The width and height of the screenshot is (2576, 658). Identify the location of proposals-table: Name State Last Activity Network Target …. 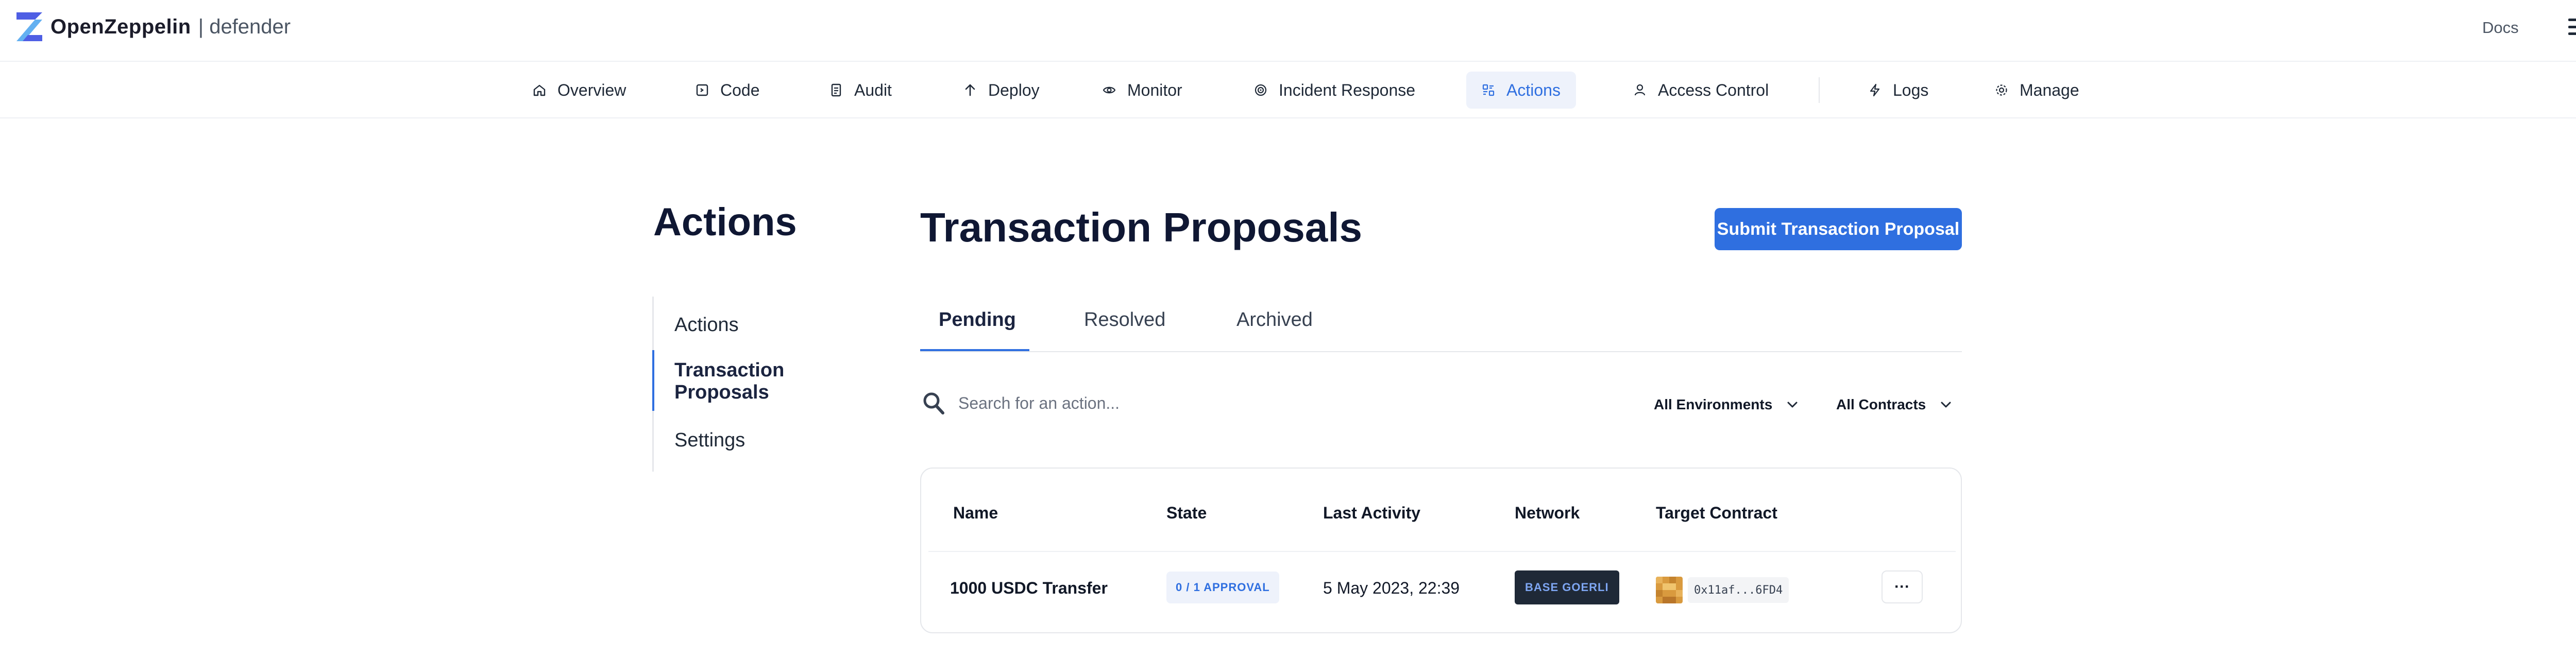
(1441, 550).